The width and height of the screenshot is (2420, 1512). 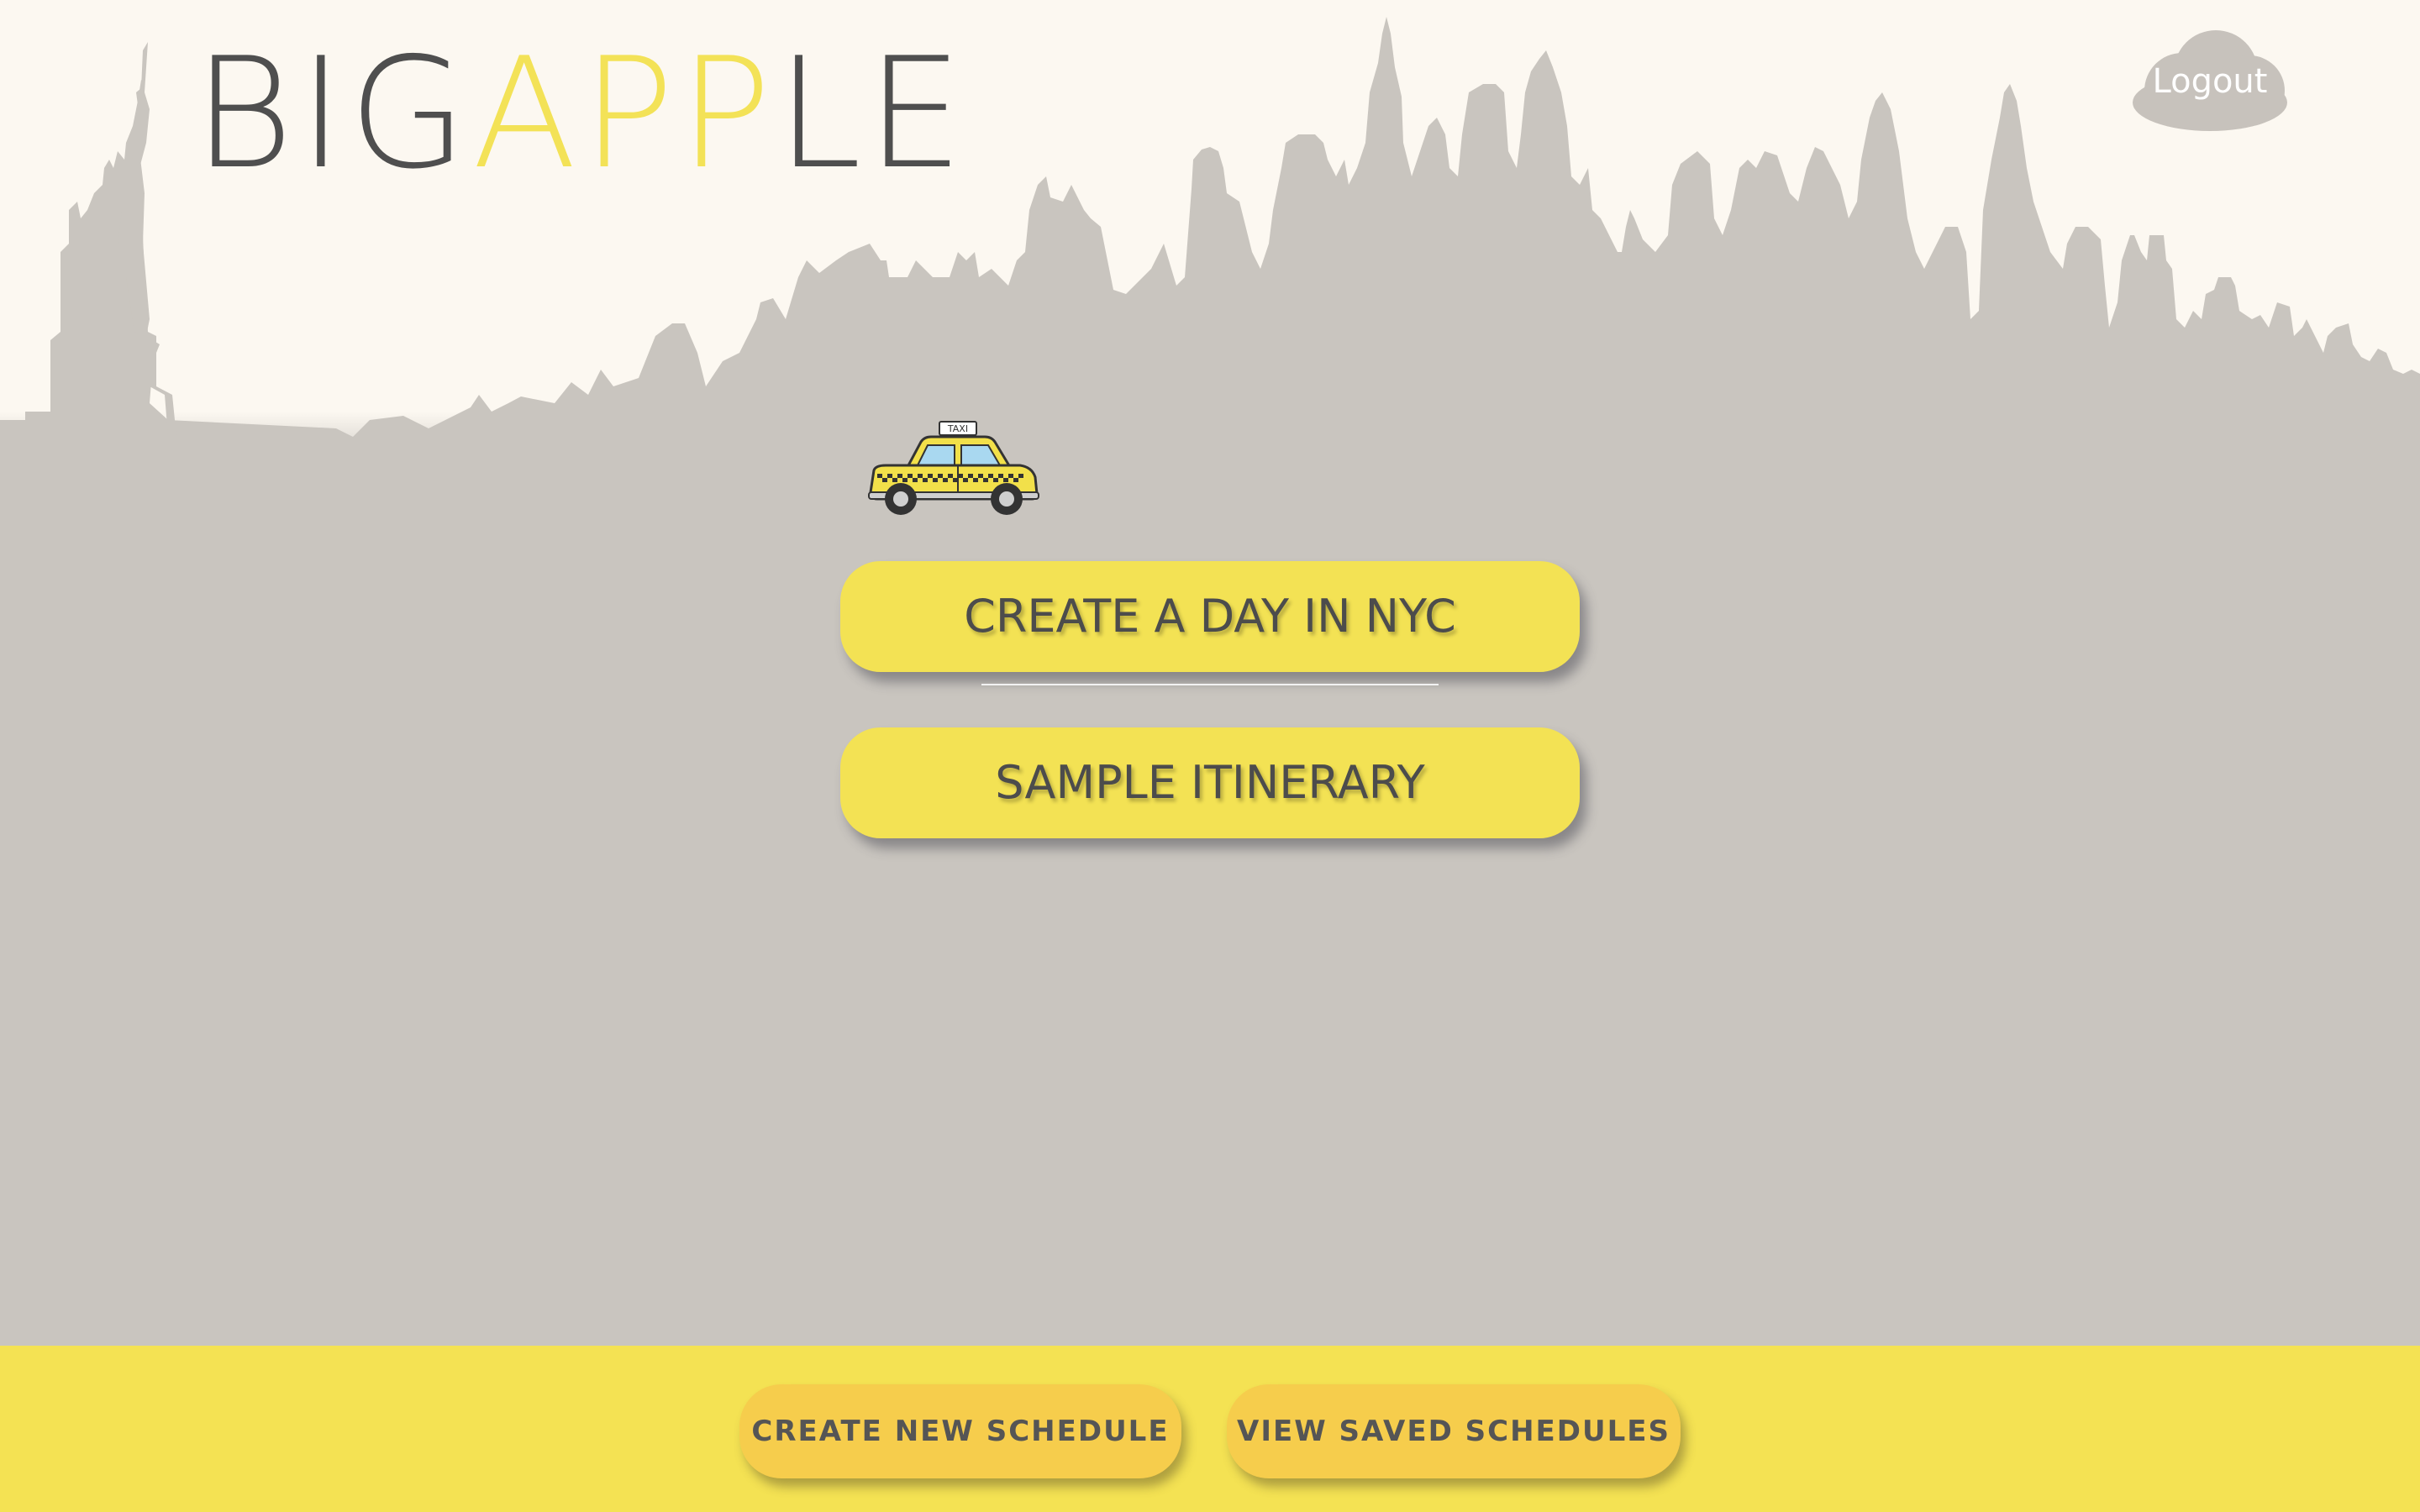 I want to click on taxi-sign-text: TAXI, so click(x=958, y=428).